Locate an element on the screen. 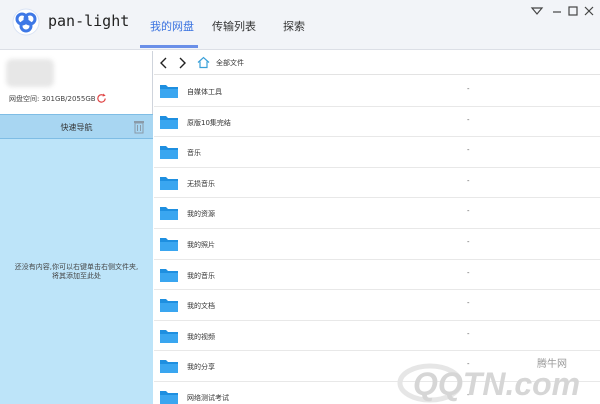 The image size is (600, 404). file-row: 无损音乐 - is located at coordinates (377, 183).